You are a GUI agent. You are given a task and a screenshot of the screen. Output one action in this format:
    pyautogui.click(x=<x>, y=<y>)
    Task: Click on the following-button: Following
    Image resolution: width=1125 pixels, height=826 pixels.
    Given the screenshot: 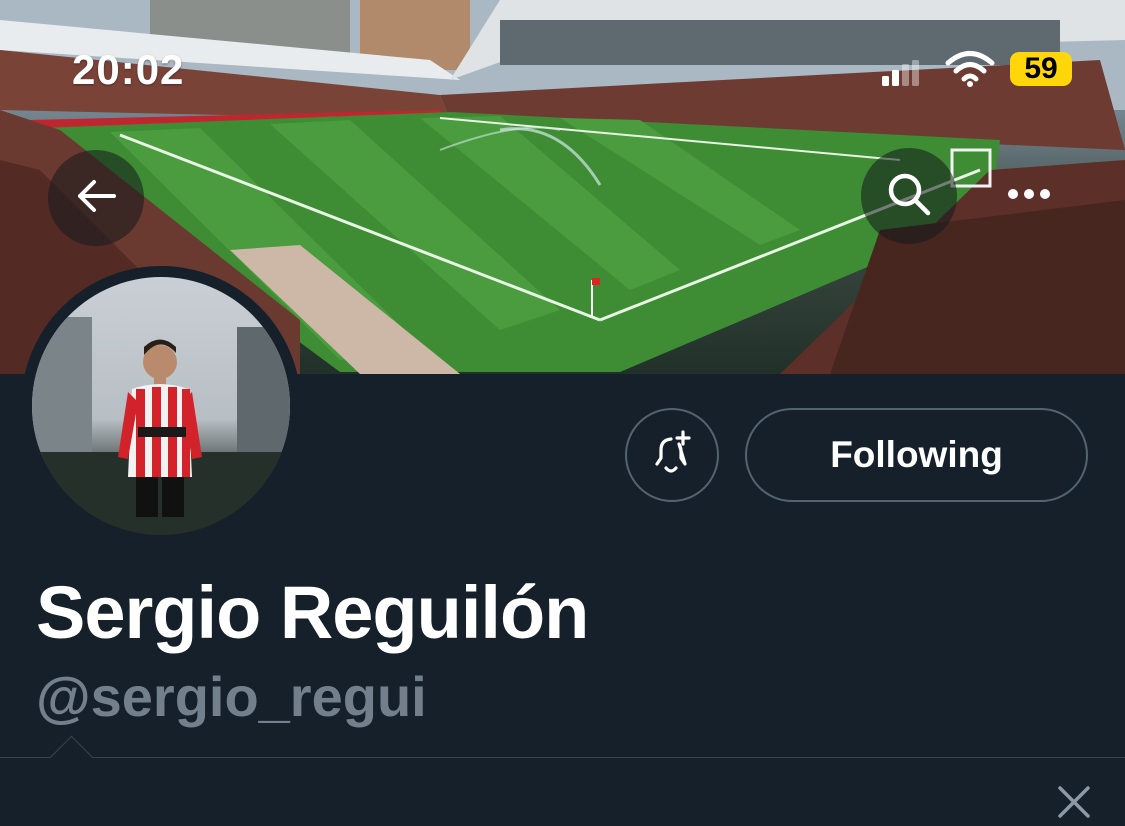 What is the action you would take?
    pyautogui.click(x=916, y=455)
    